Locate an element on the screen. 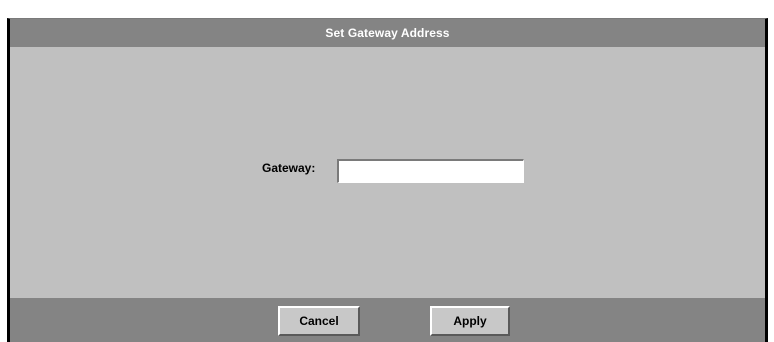  gateway-input is located at coordinates (430, 171).